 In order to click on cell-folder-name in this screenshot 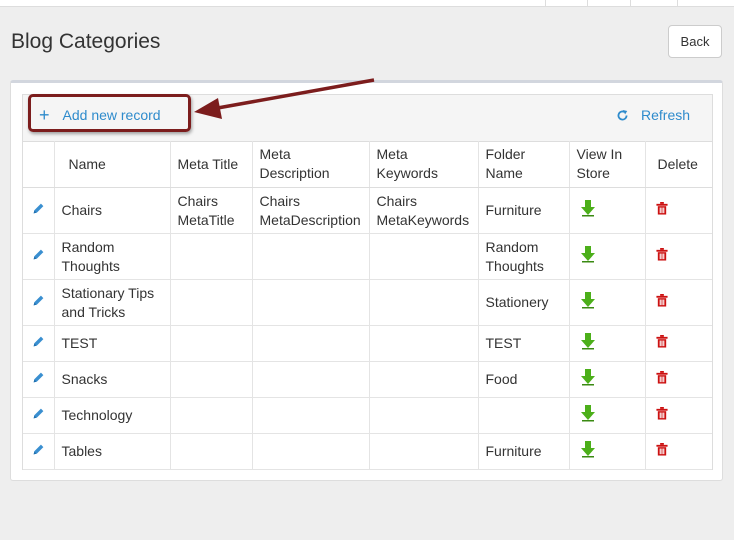, I will do `click(524, 415)`.